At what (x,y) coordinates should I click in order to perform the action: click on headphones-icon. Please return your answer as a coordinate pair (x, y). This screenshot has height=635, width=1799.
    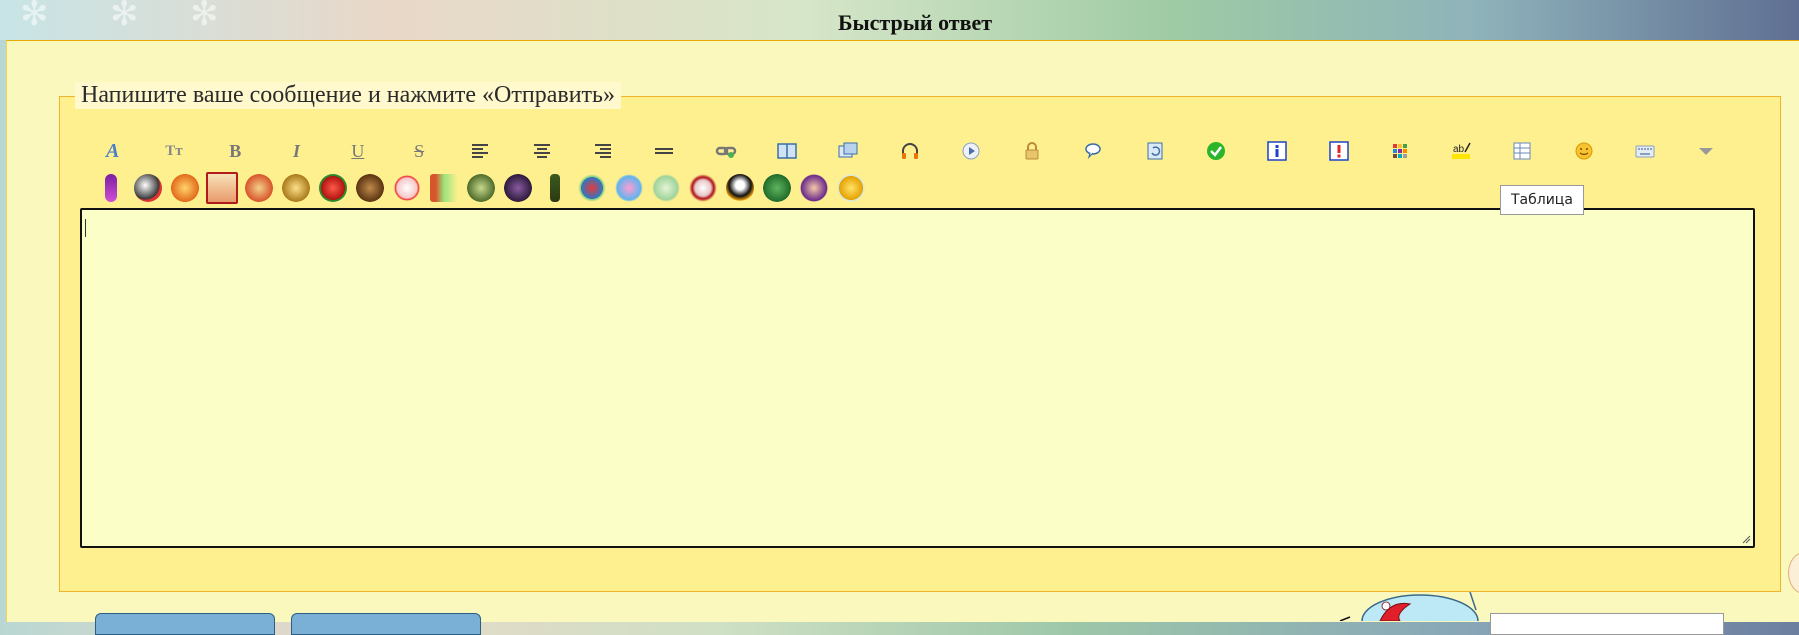
    Looking at the image, I should click on (909, 151).